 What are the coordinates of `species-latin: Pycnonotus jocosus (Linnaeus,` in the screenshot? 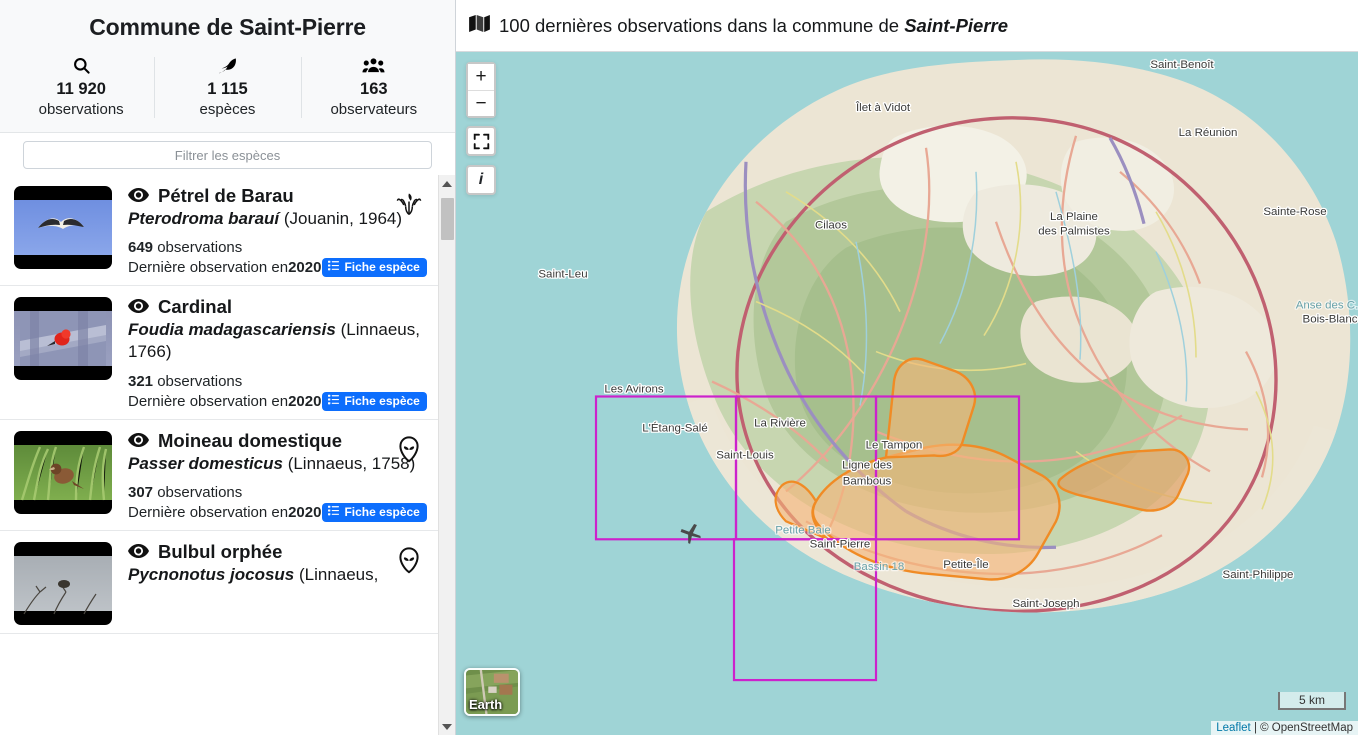 It's located at (279, 575).